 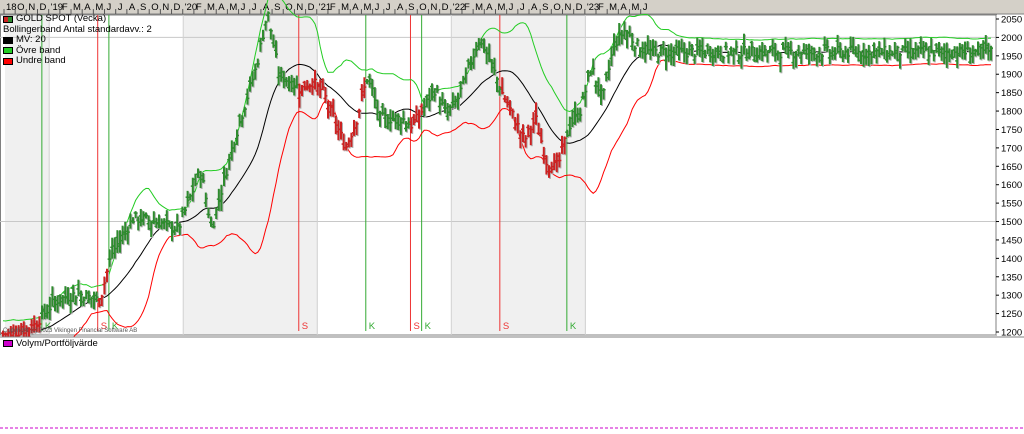 What do you see at coordinates (1011, 185) in the screenshot?
I see `price-label: 1600` at bounding box center [1011, 185].